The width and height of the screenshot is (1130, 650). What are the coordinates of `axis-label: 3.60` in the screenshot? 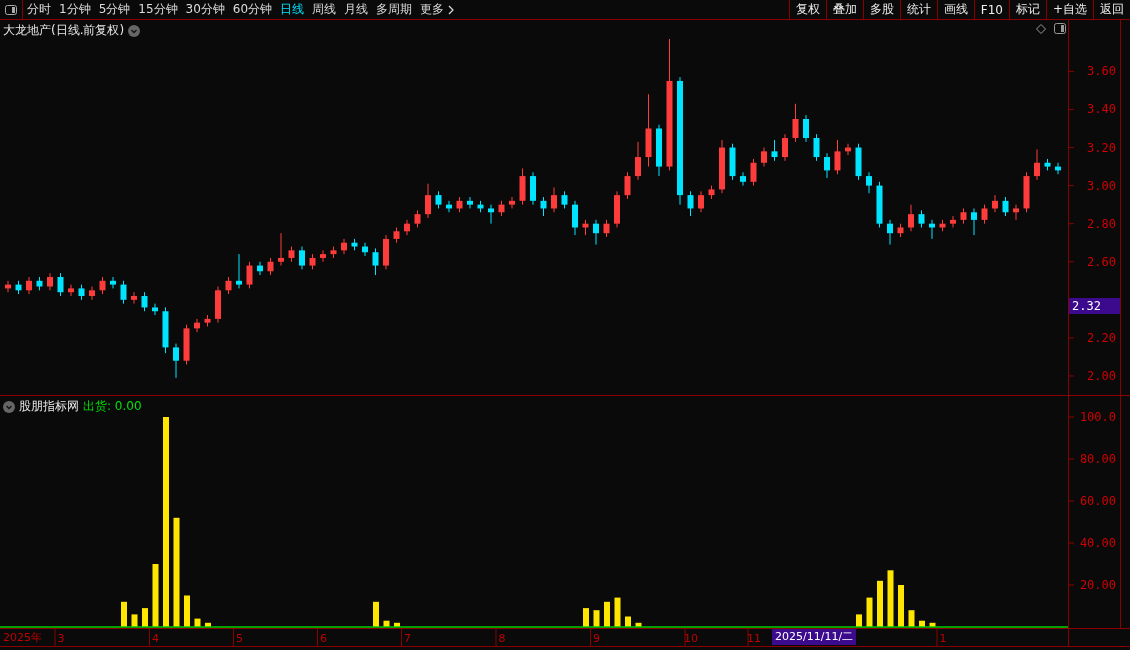 It's located at (1101, 71).